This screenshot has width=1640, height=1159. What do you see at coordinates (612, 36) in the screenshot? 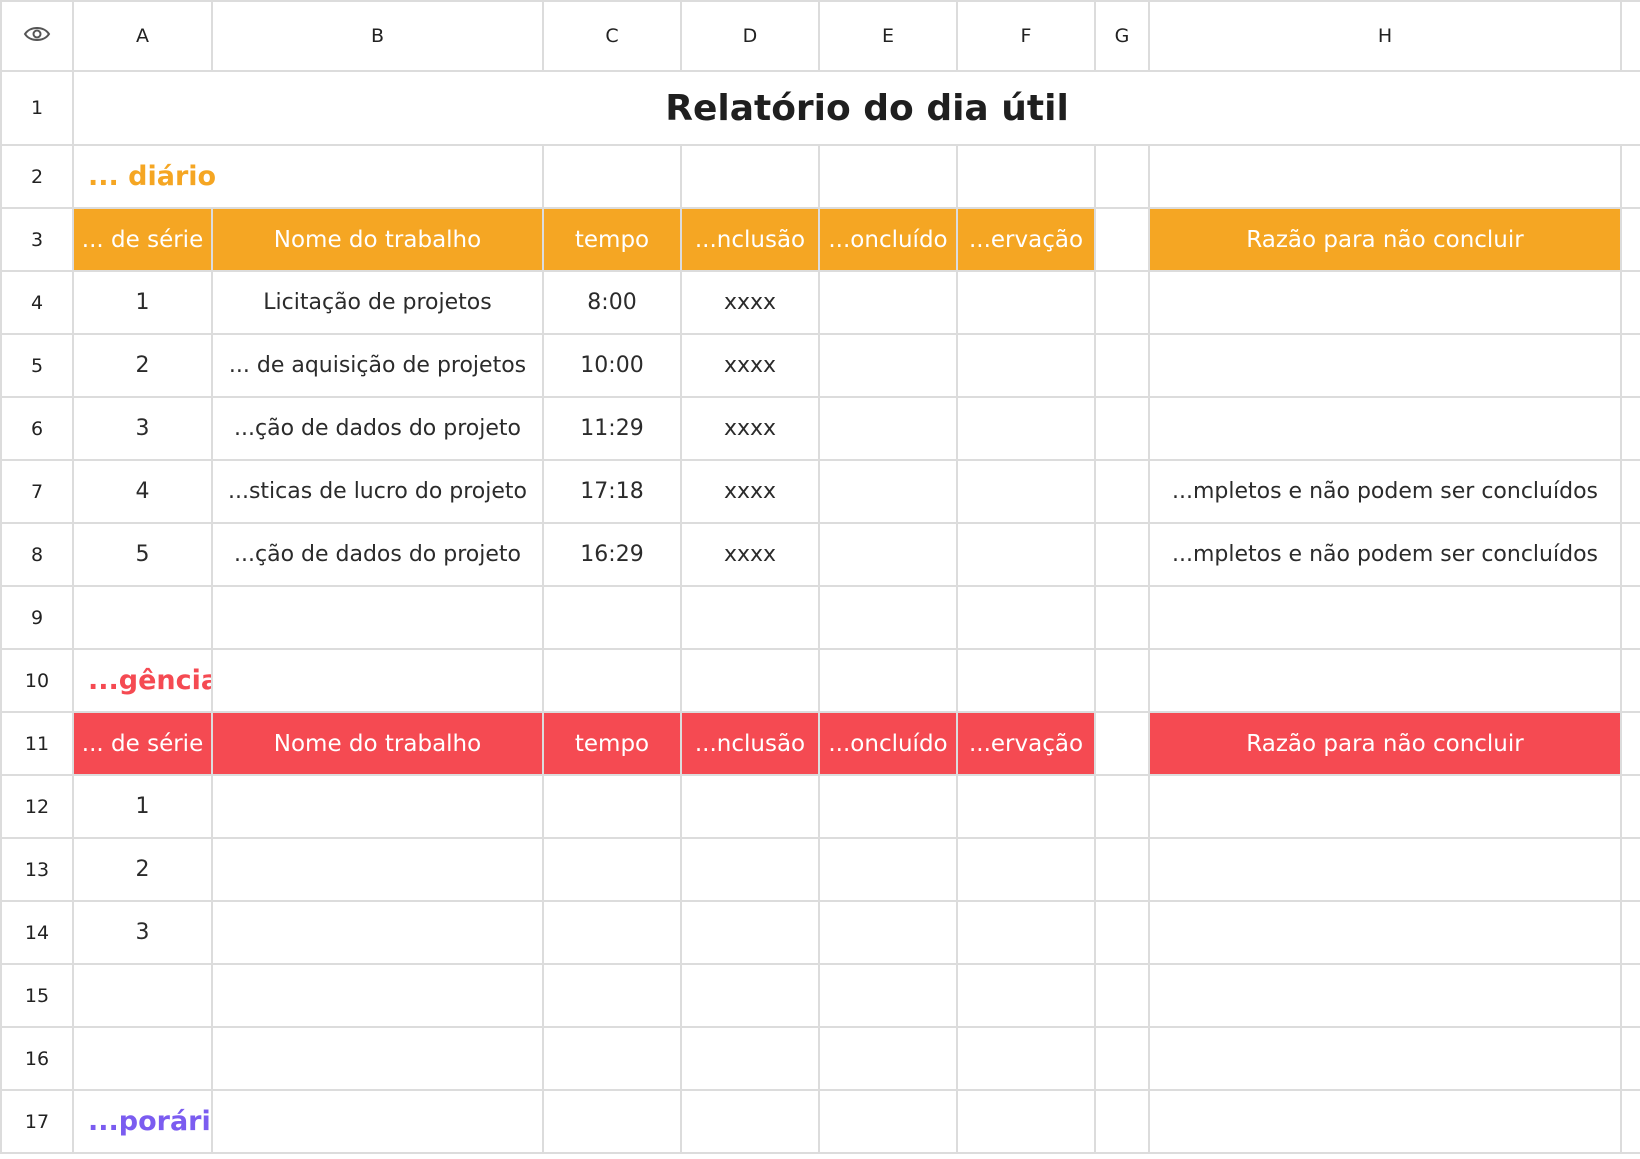
I see `column-header-c: C` at bounding box center [612, 36].